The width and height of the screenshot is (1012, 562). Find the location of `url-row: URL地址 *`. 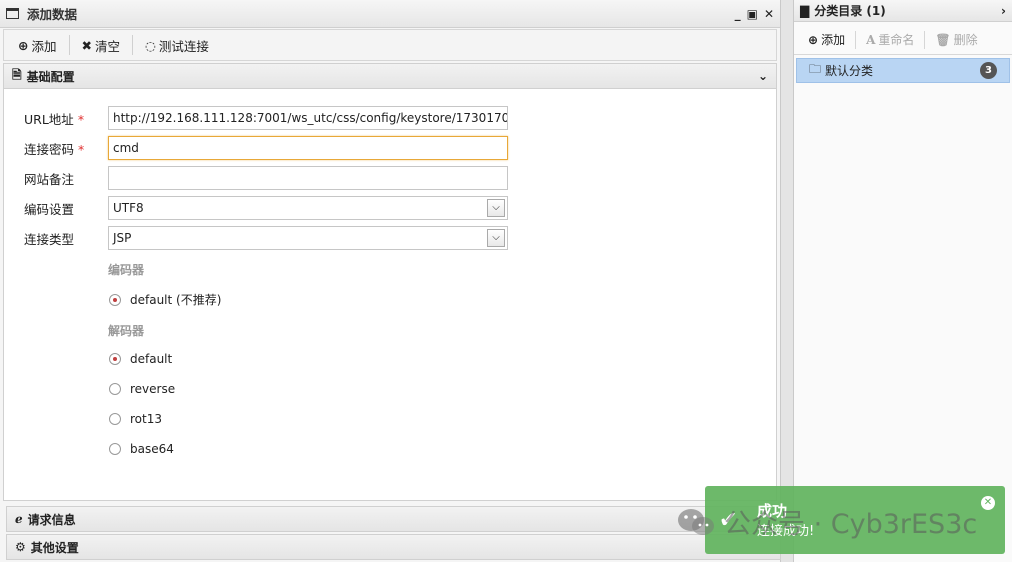

url-row: URL地址 * is located at coordinates (66, 118).